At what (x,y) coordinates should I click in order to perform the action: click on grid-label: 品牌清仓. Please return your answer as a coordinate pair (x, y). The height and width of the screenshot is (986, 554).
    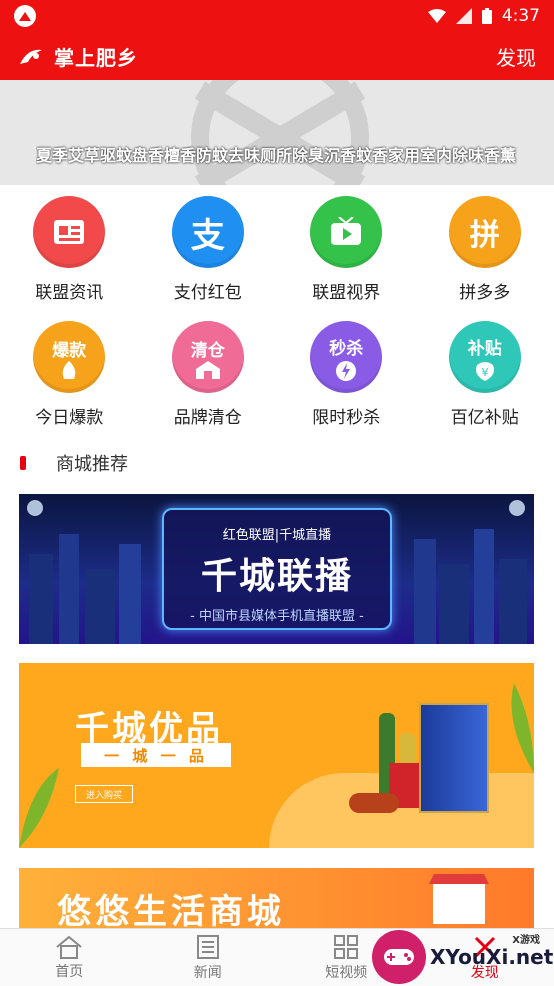
    Looking at the image, I should click on (207, 418).